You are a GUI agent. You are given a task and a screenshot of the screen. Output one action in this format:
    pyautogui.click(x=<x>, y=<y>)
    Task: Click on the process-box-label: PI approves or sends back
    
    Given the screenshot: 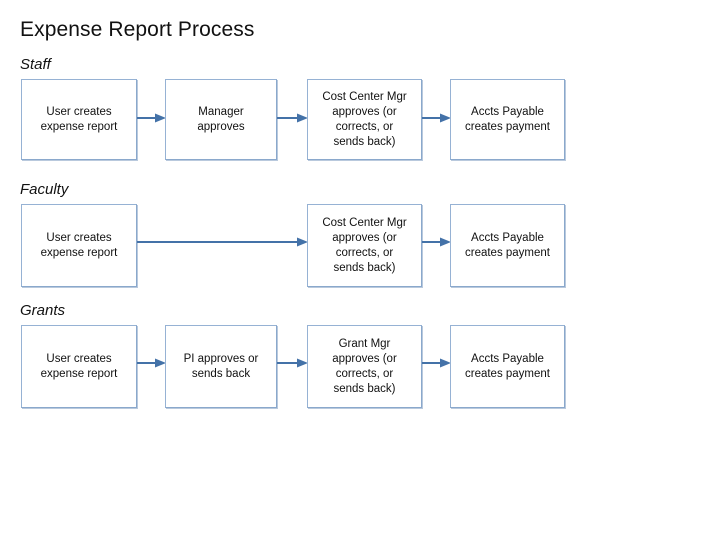 What is the action you would take?
    pyautogui.click(x=221, y=366)
    